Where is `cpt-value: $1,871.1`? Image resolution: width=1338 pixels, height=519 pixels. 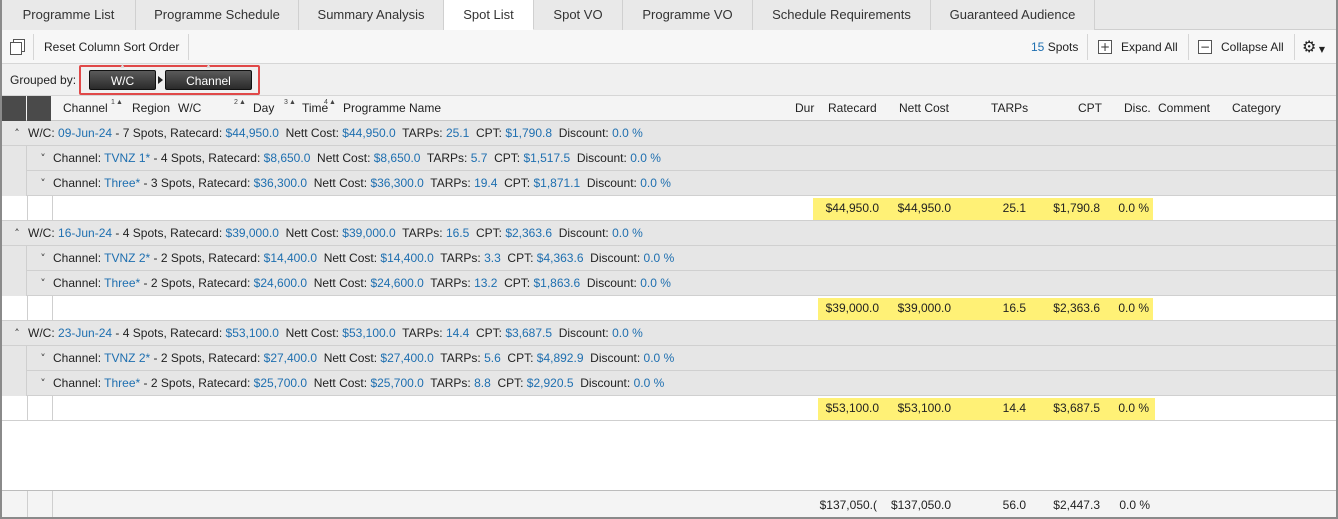
cpt-value: $1,871.1 is located at coordinates (557, 183).